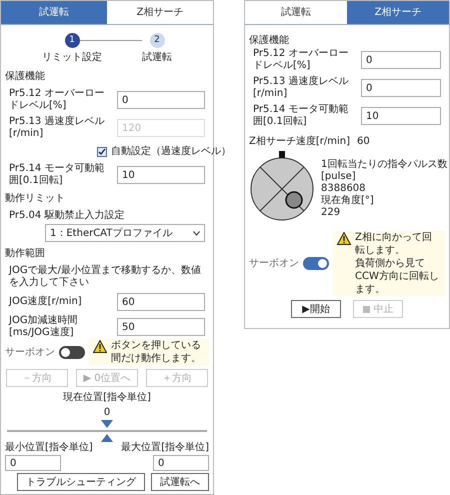  Describe the element at coordinates (180, 482) in the screenshot. I see `footer-button: 試運転へ` at that location.